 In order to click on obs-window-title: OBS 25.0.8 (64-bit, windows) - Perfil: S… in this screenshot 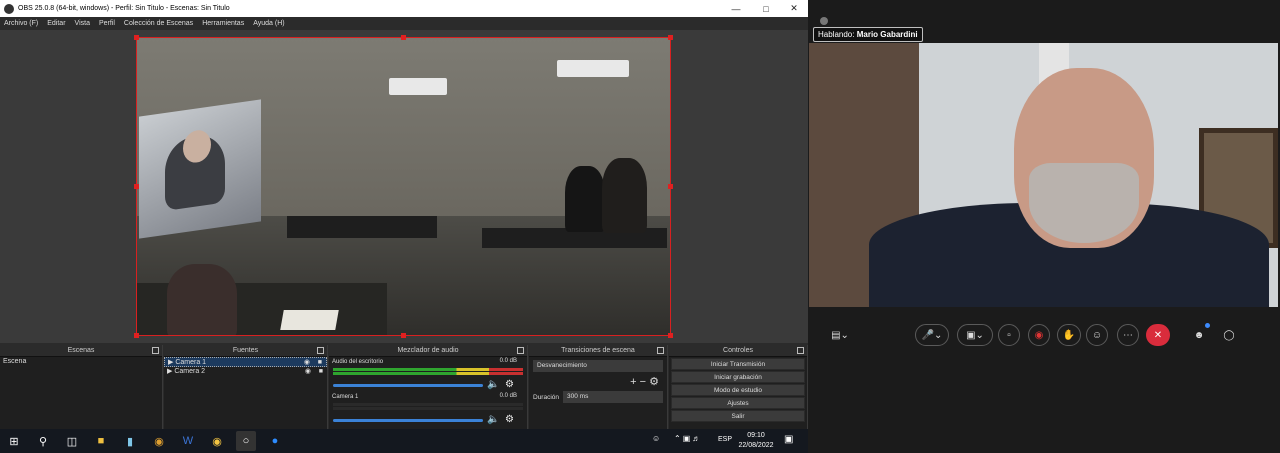, I will do `click(124, 8)`.